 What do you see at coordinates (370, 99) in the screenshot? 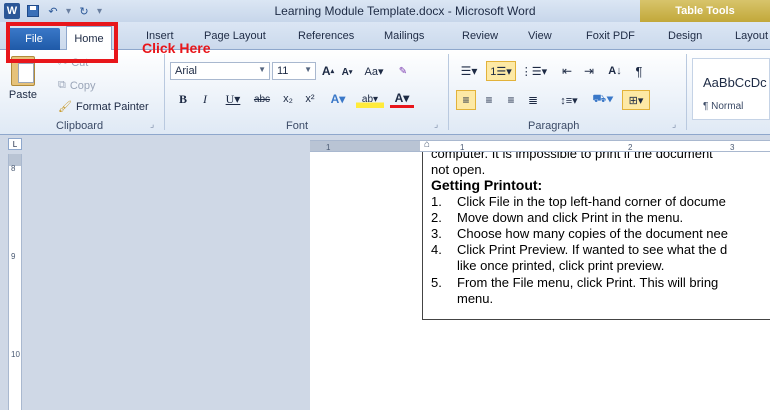
I see `highlight-color-icon: ab▾` at bounding box center [370, 99].